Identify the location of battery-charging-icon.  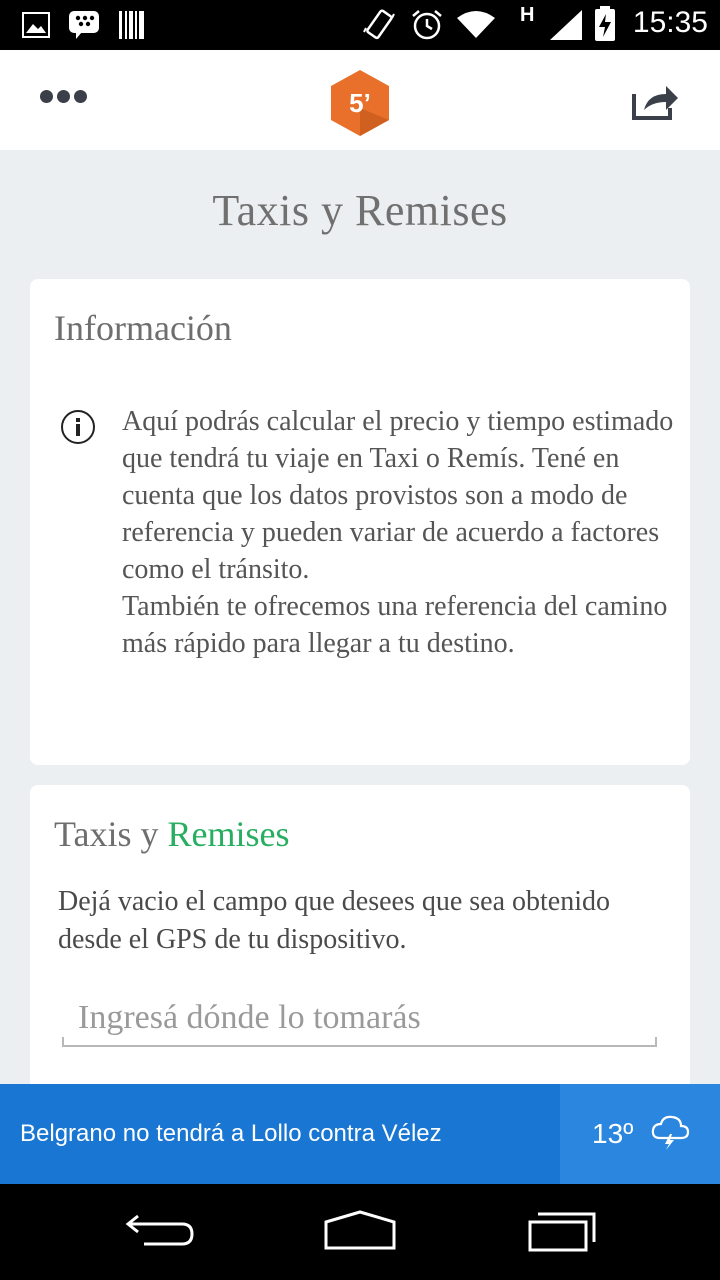
(605, 23).